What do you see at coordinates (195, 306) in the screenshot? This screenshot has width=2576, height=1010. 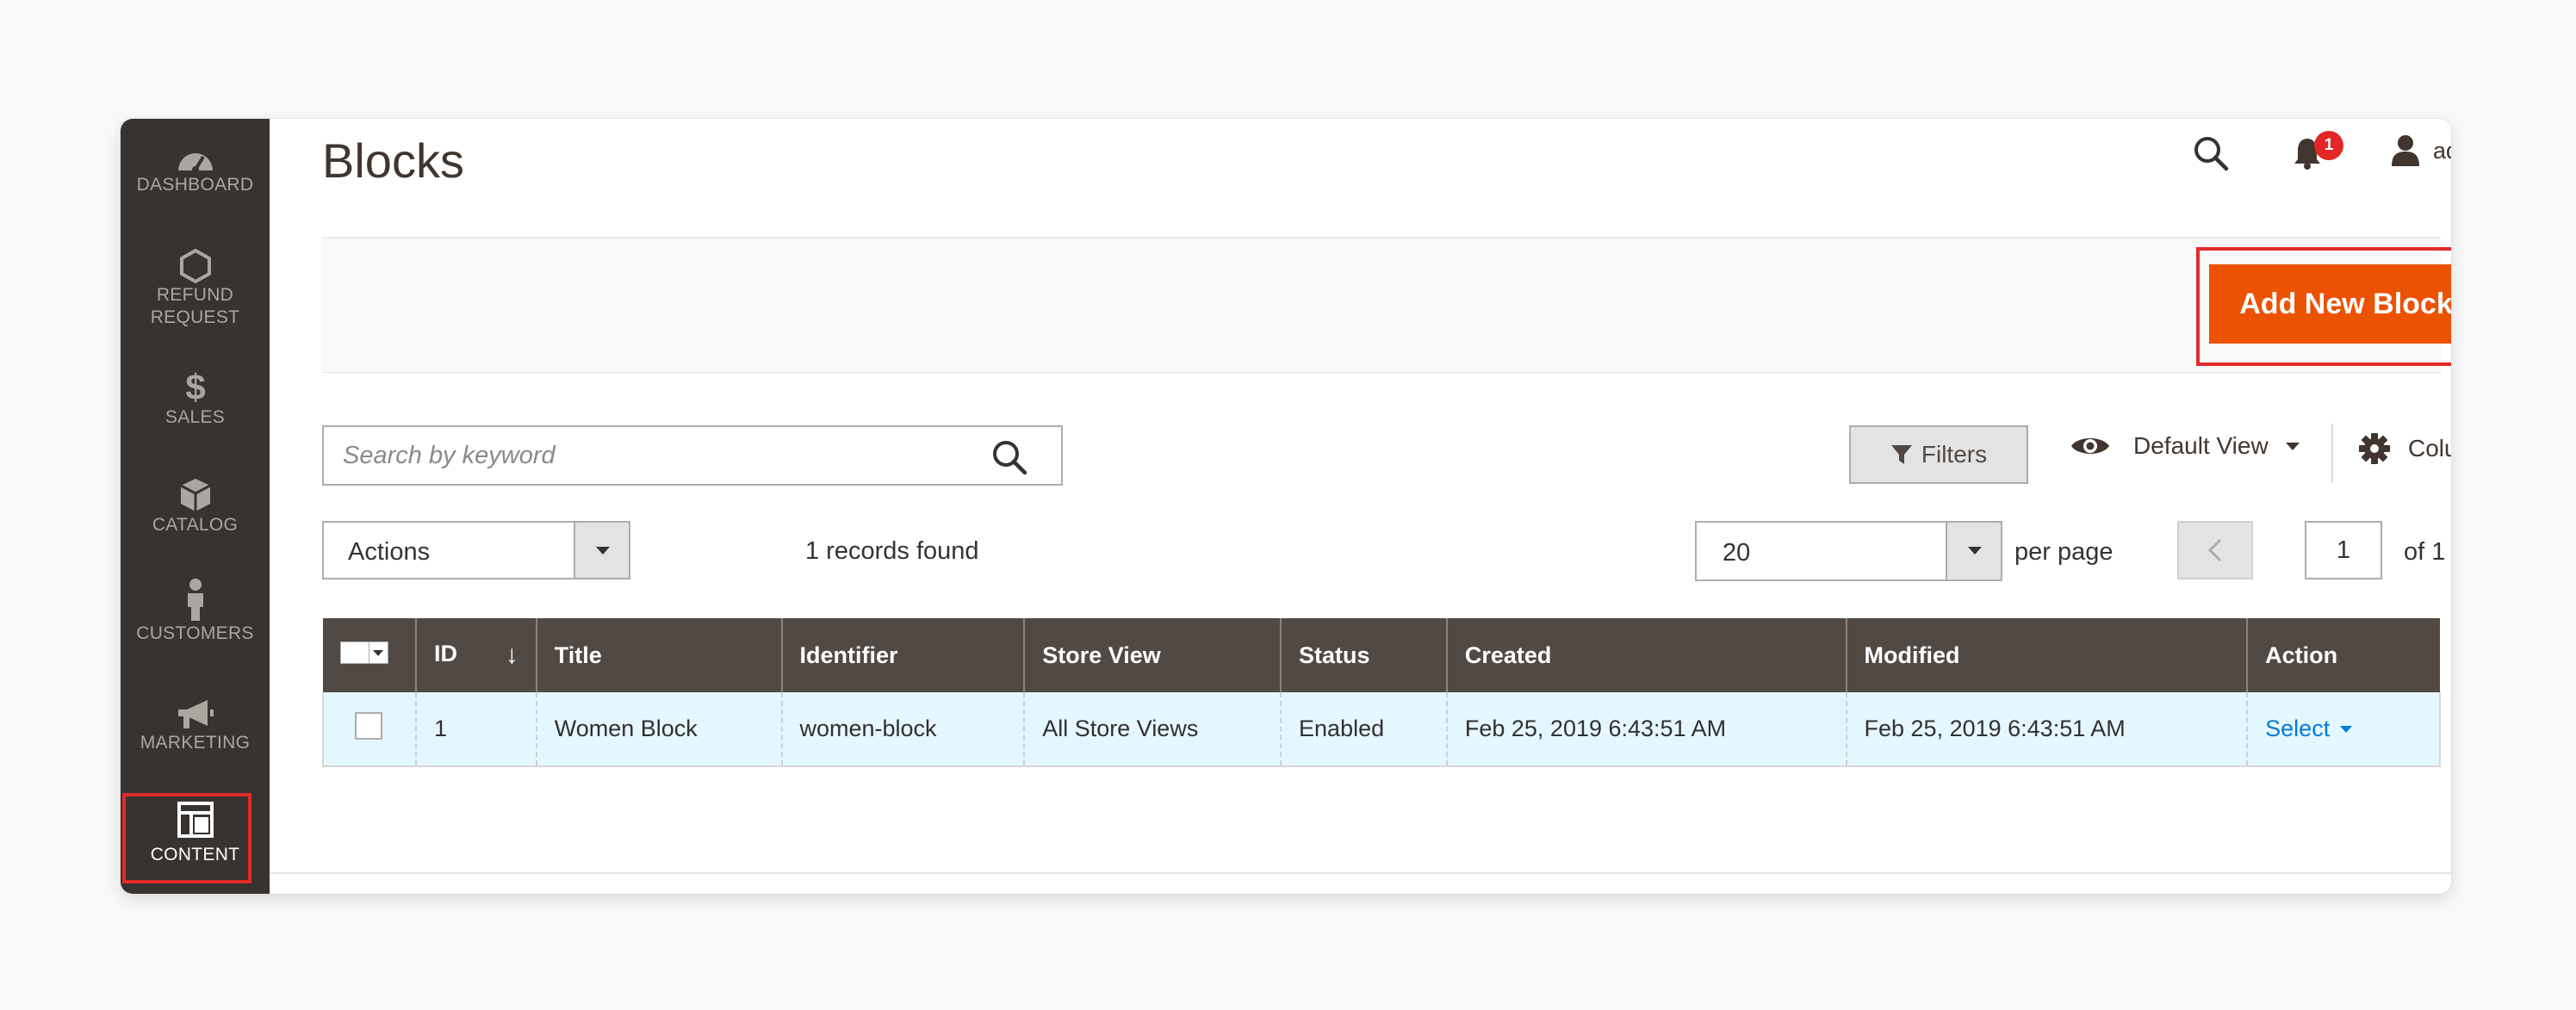 I see `sidebar-item-label: REFUND REQUEST` at bounding box center [195, 306].